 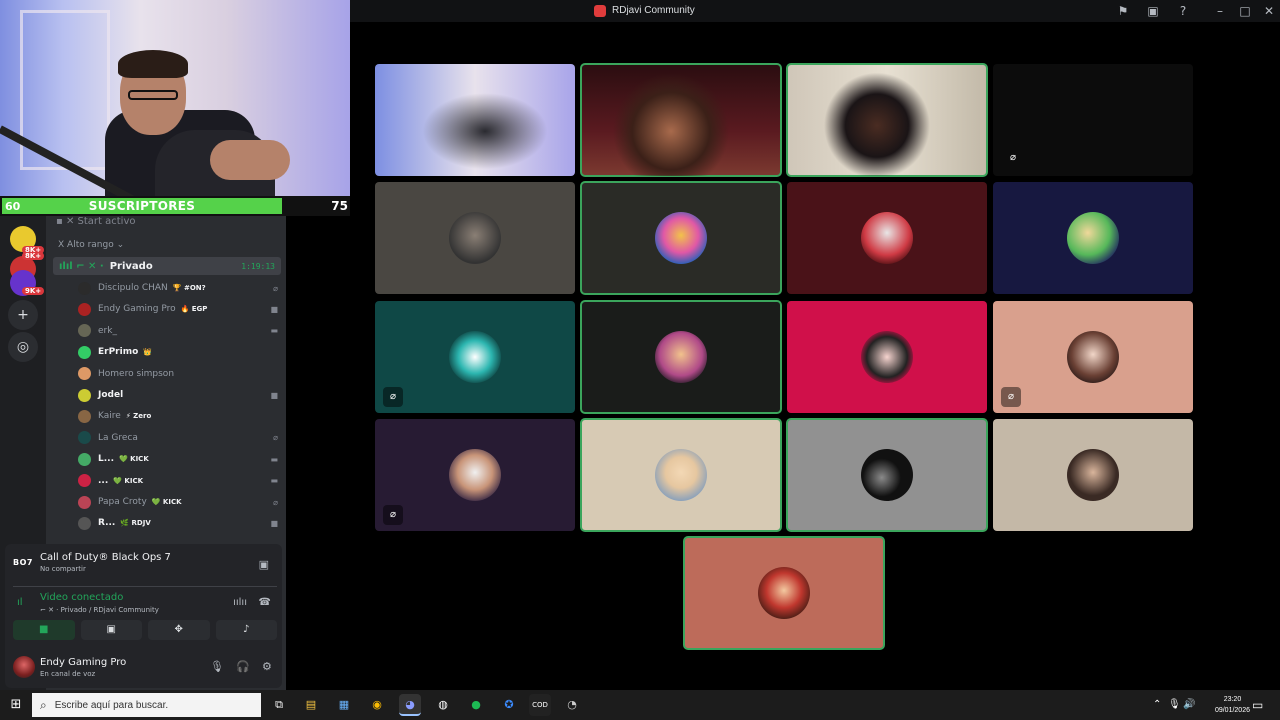 I want to click on voice-member: erk_ ▬, so click(x=180, y=331).